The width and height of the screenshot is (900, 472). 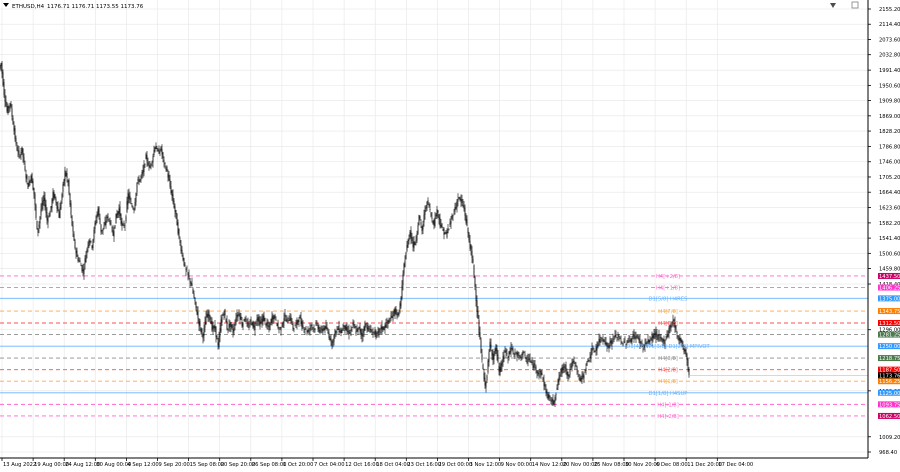 I want to click on y-tick-label: 1582.20, so click(x=889, y=224).